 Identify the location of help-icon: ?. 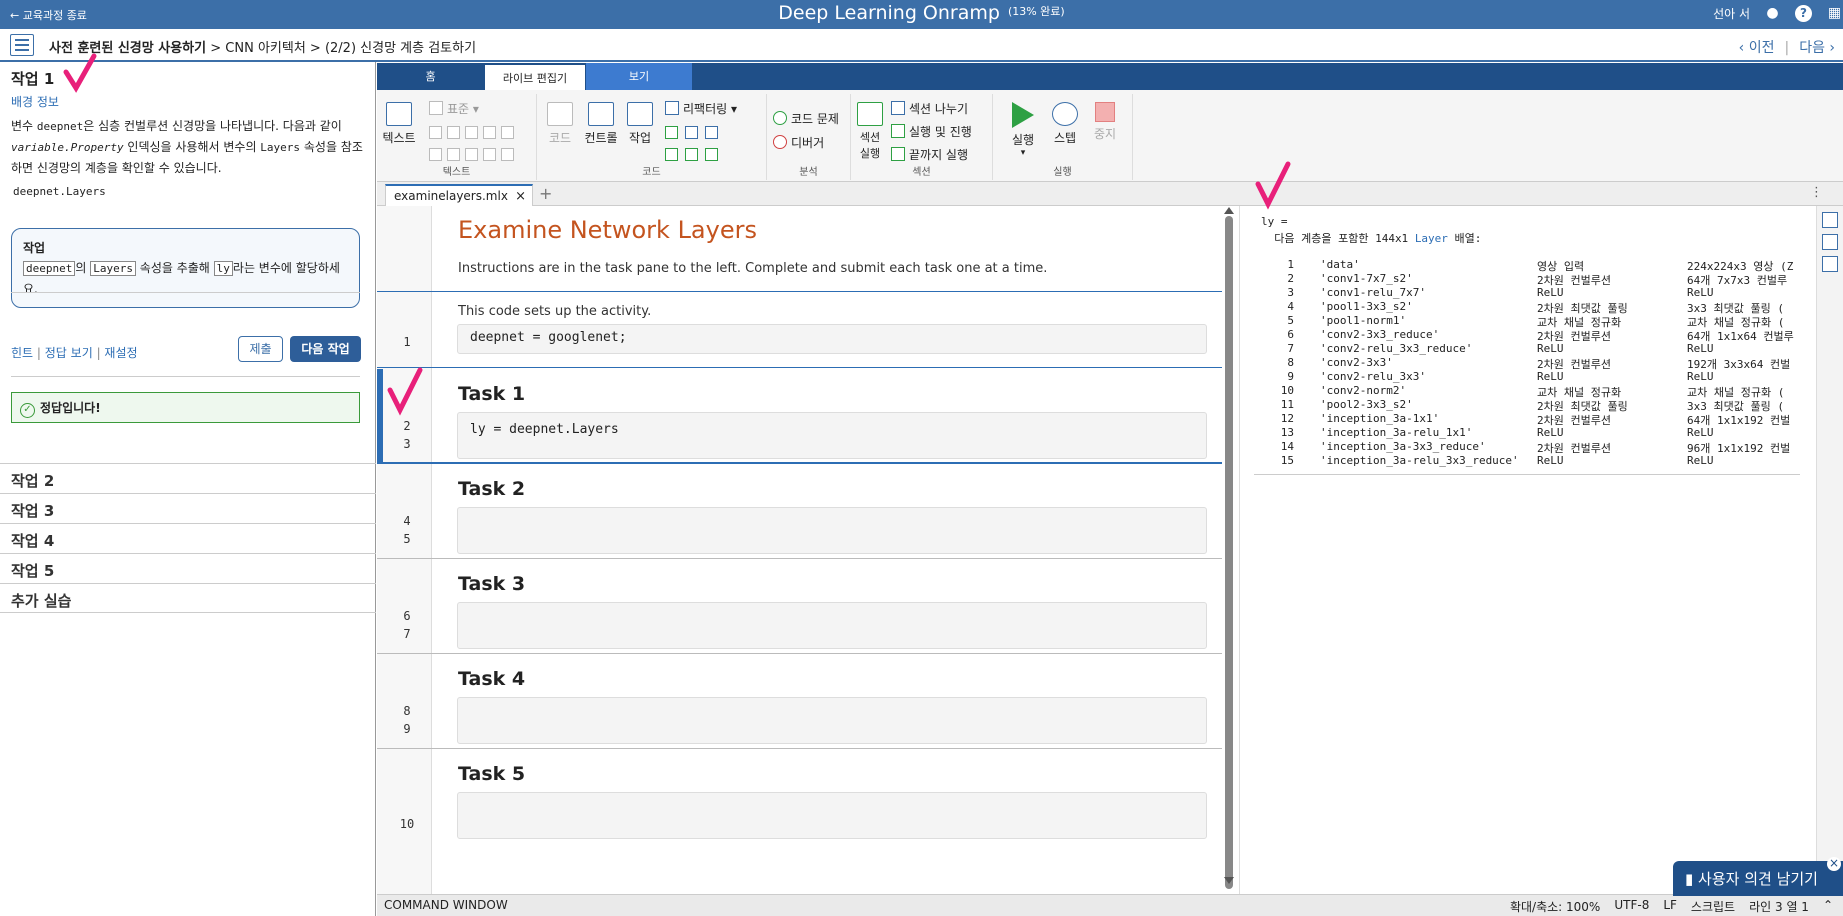
(1803, 13).